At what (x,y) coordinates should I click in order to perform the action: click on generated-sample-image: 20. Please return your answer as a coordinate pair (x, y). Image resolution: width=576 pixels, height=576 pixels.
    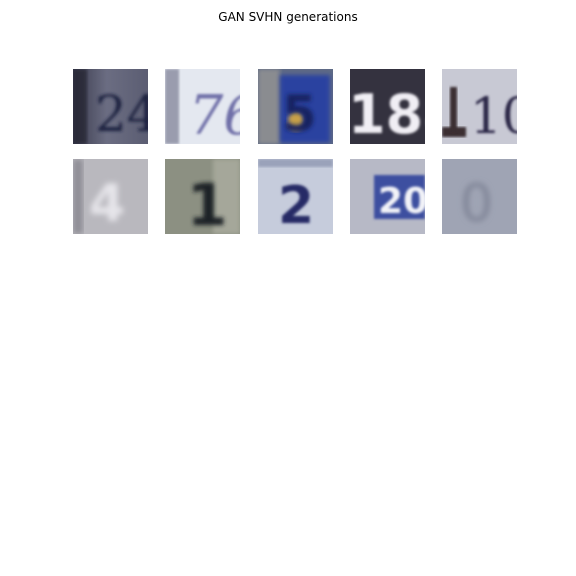
    Looking at the image, I should click on (387, 196).